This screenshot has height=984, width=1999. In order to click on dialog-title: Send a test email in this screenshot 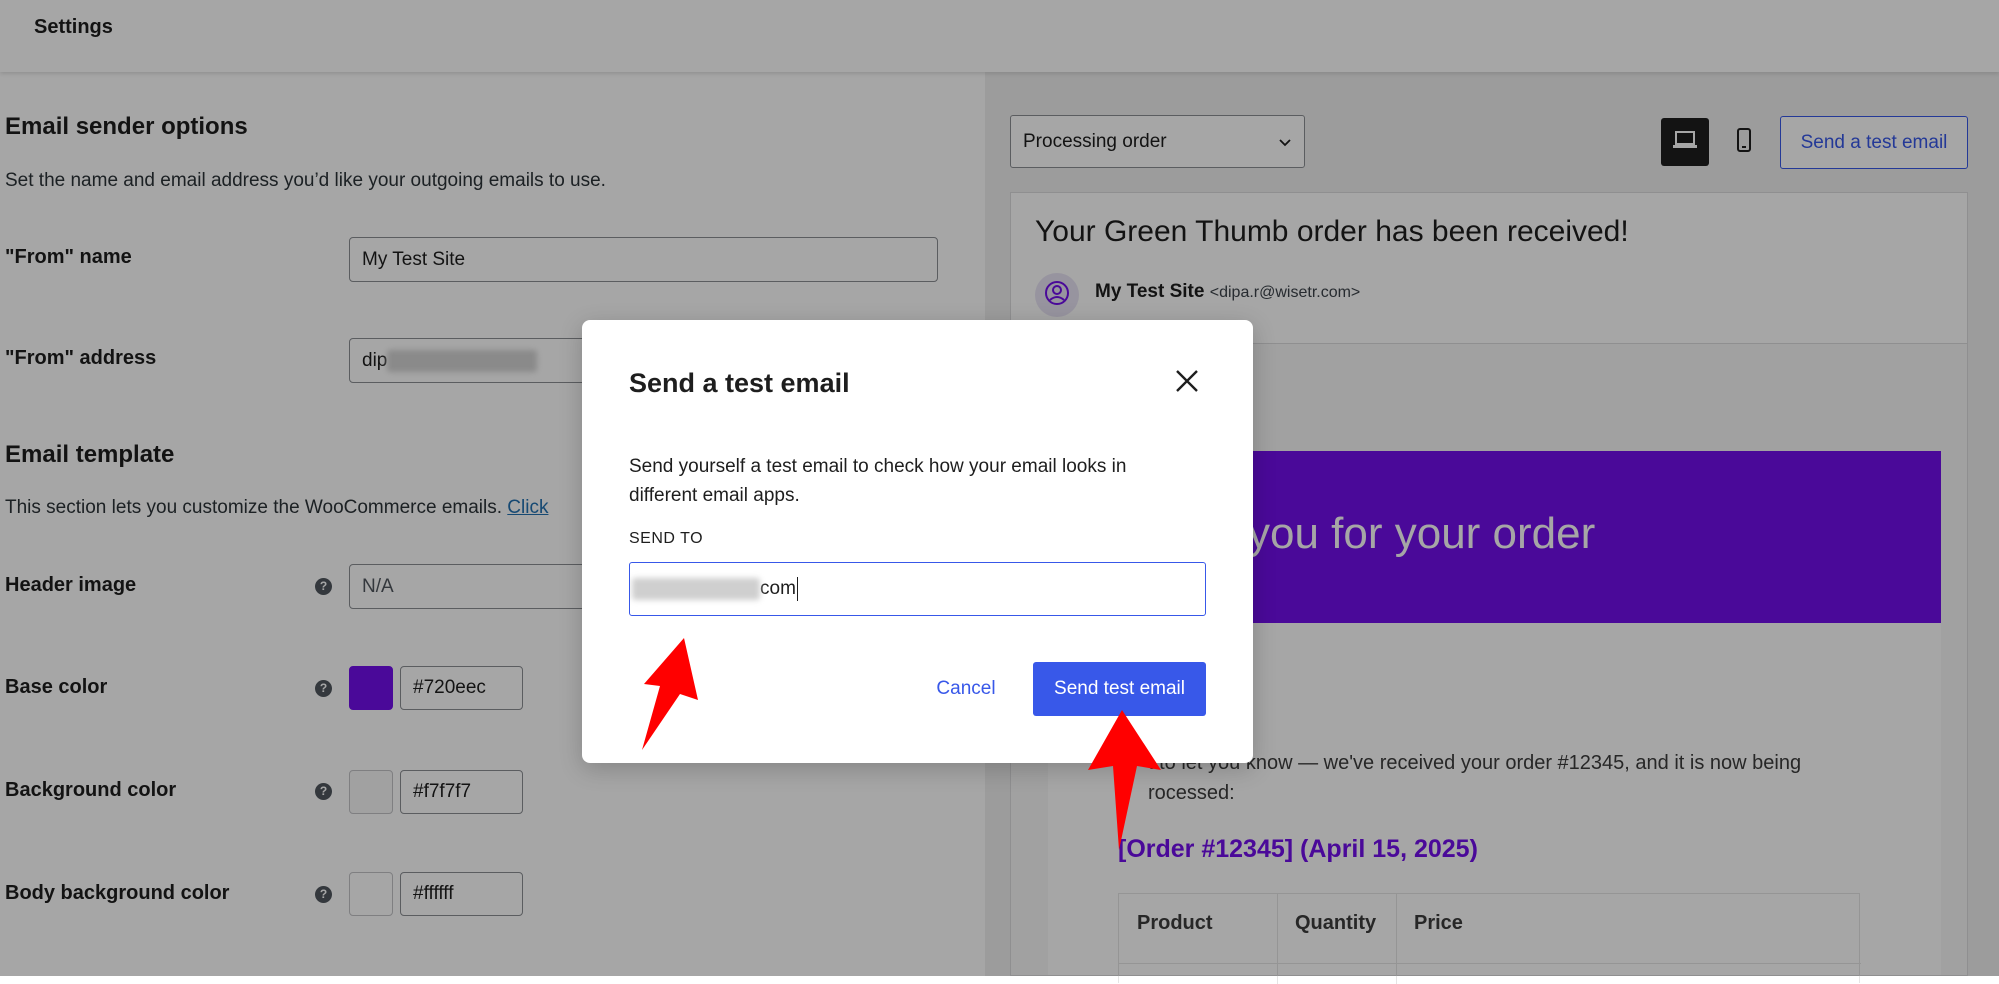, I will do `click(739, 383)`.